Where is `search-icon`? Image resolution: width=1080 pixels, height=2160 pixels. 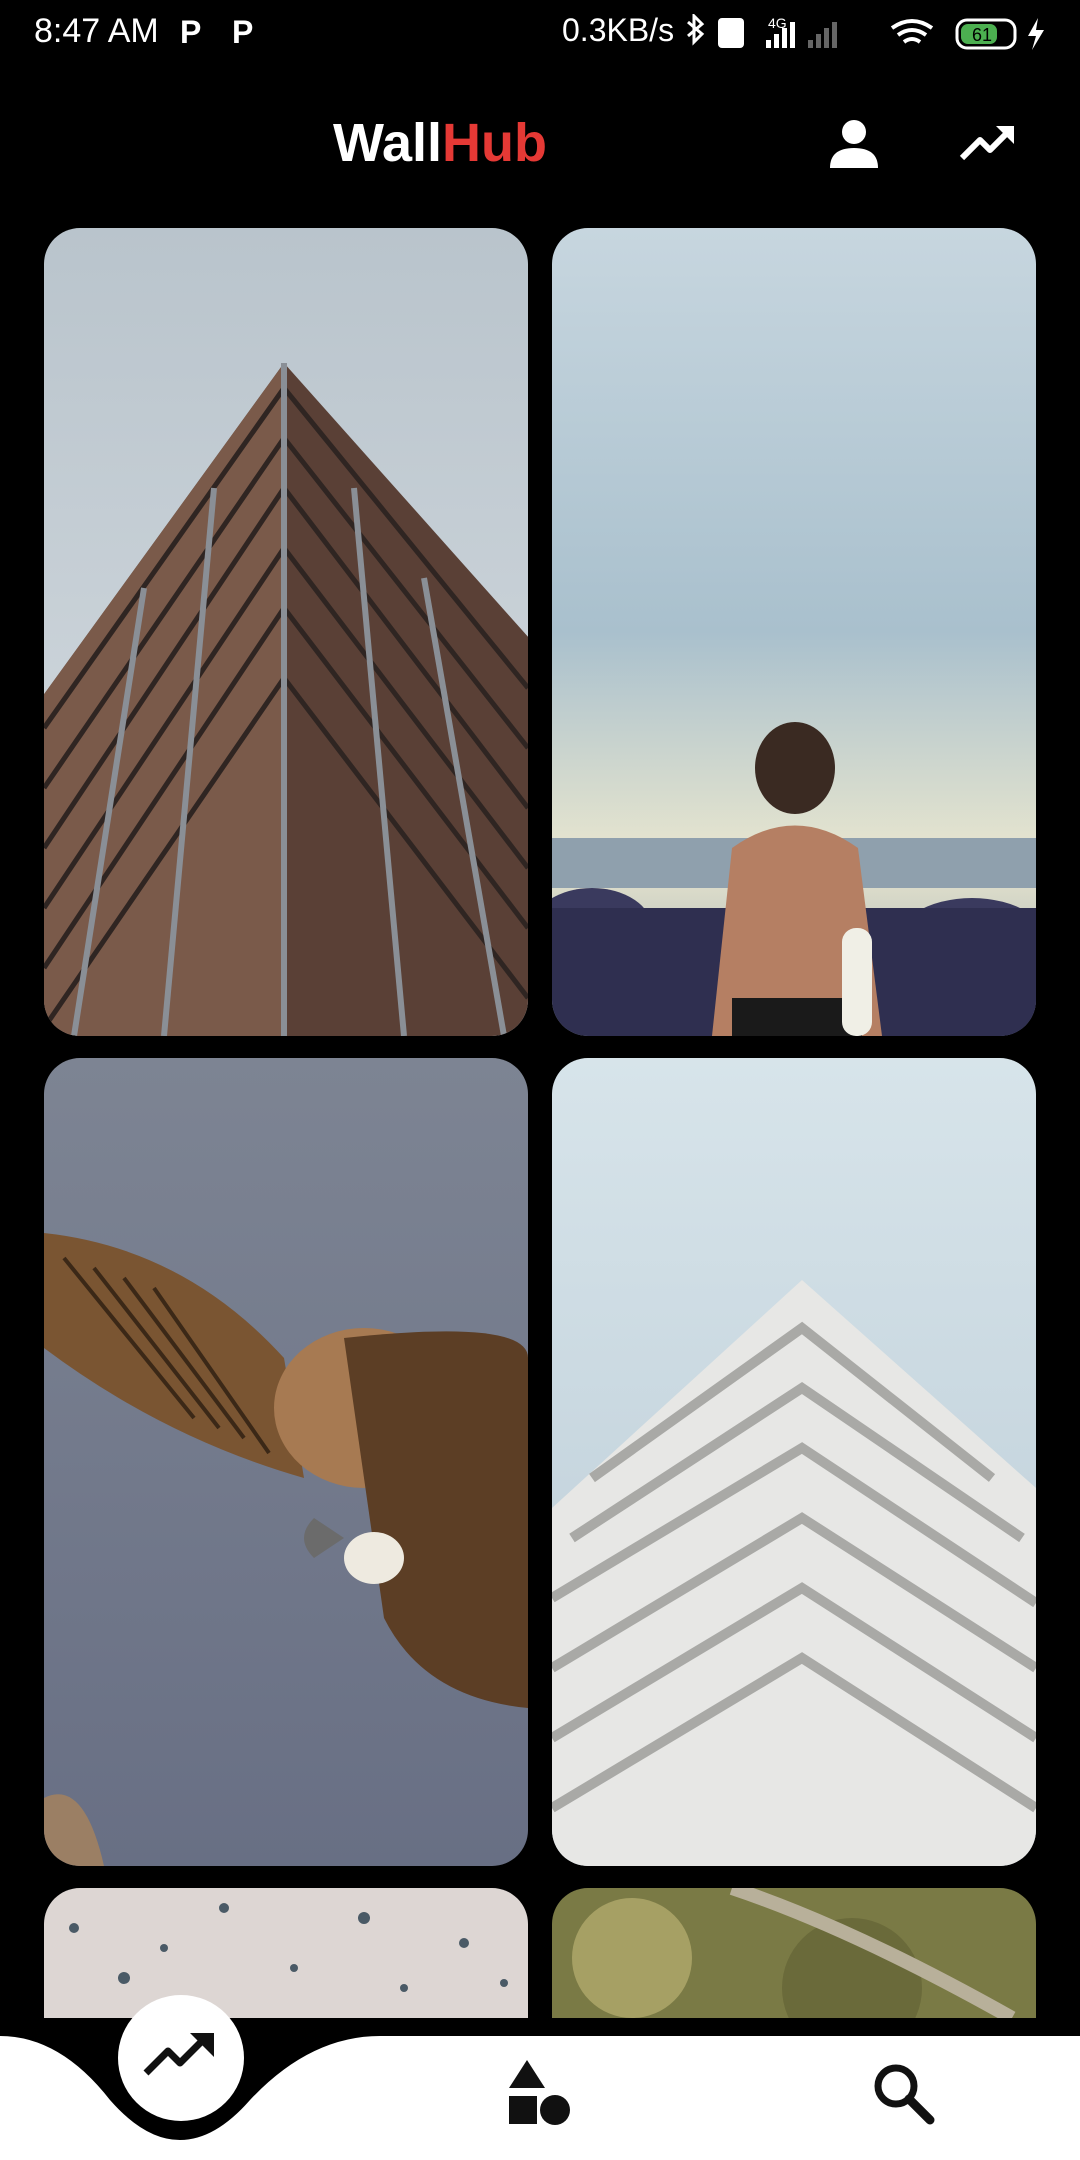
search-icon is located at coordinates (903, 2093).